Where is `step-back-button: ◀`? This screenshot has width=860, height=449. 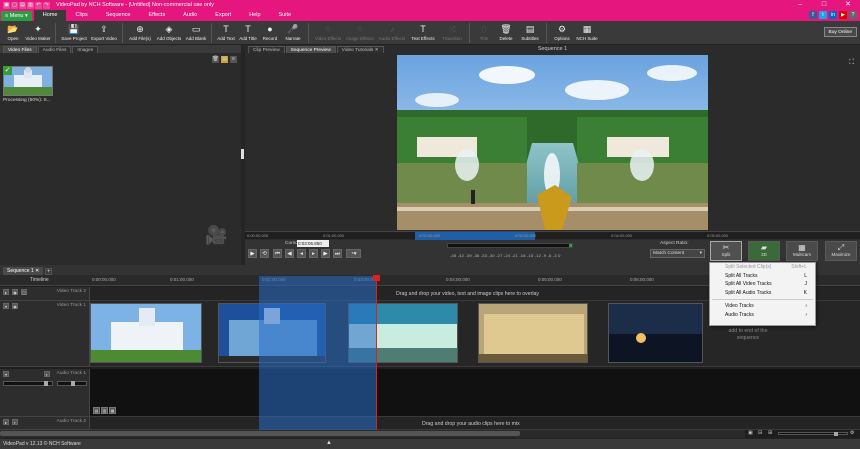
step-back-button: ◀ is located at coordinates (289, 253).